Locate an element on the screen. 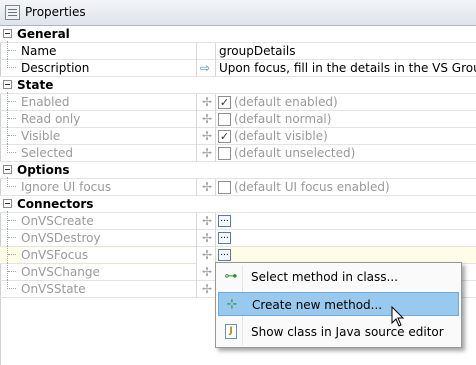 The image size is (476, 365). java-file-icon: J is located at coordinates (231, 331).